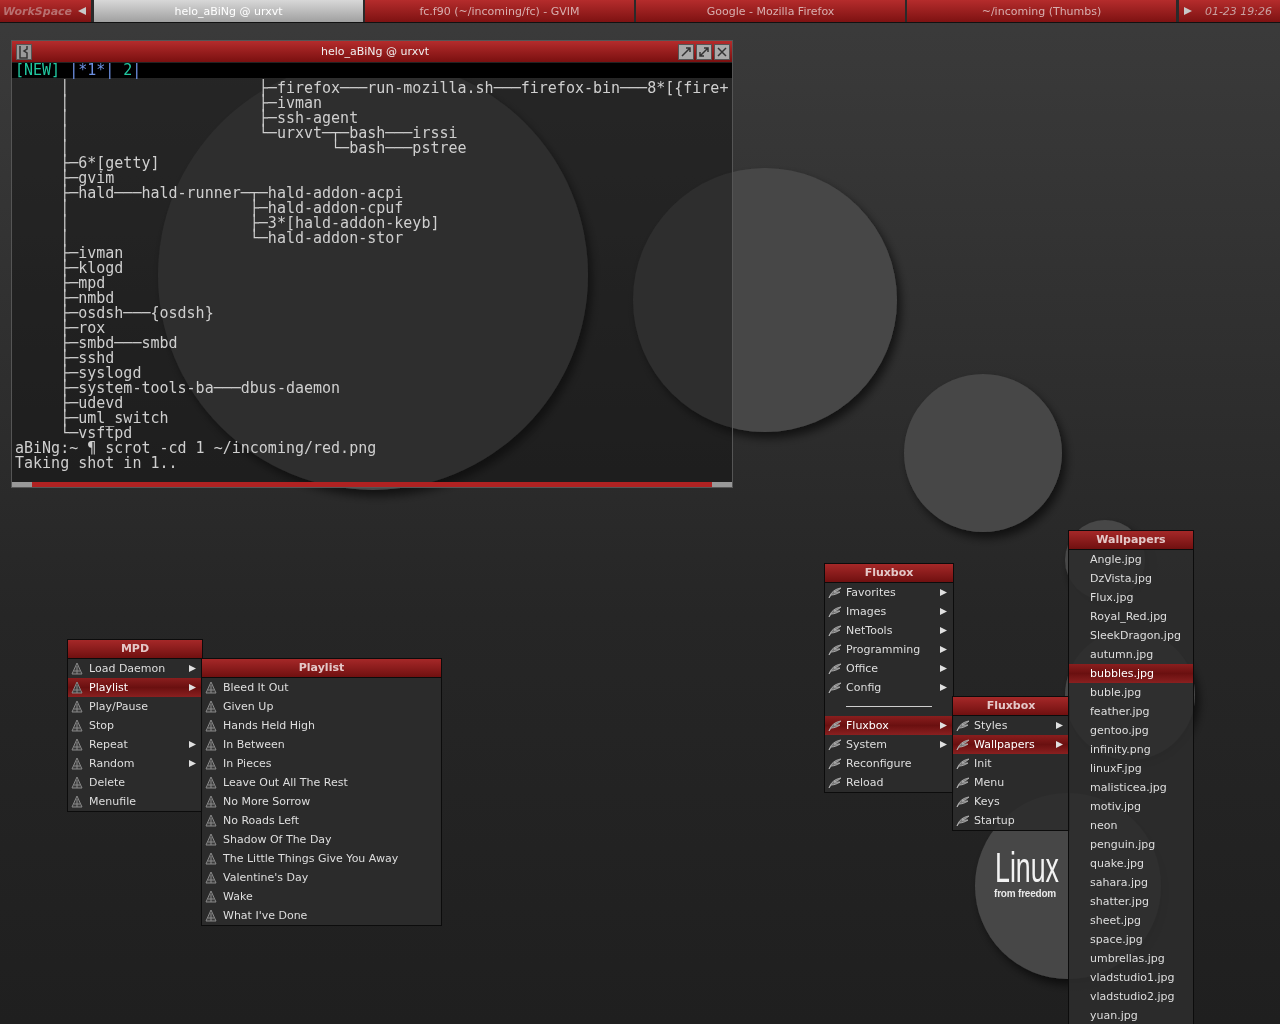 The height and width of the screenshot is (1024, 1280). What do you see at coordinates (38, 70) in the screenshot?
I see `new-tab-button: [NEW]` at bounding box center [38, 70].